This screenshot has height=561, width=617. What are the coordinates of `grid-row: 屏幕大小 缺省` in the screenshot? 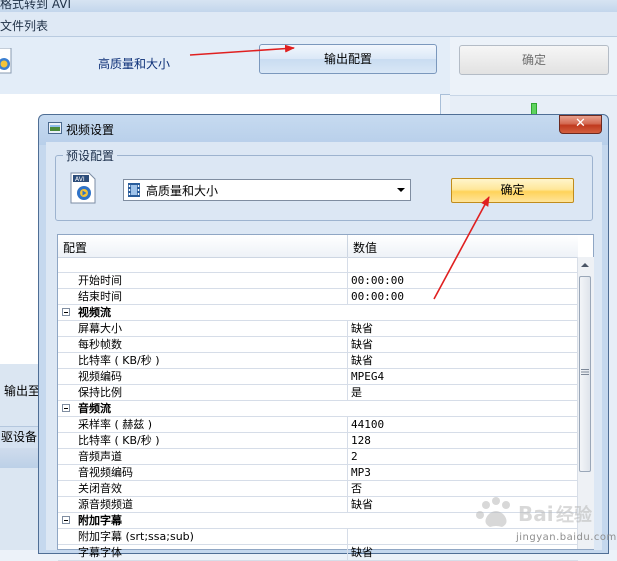 It's located at (318, 329).